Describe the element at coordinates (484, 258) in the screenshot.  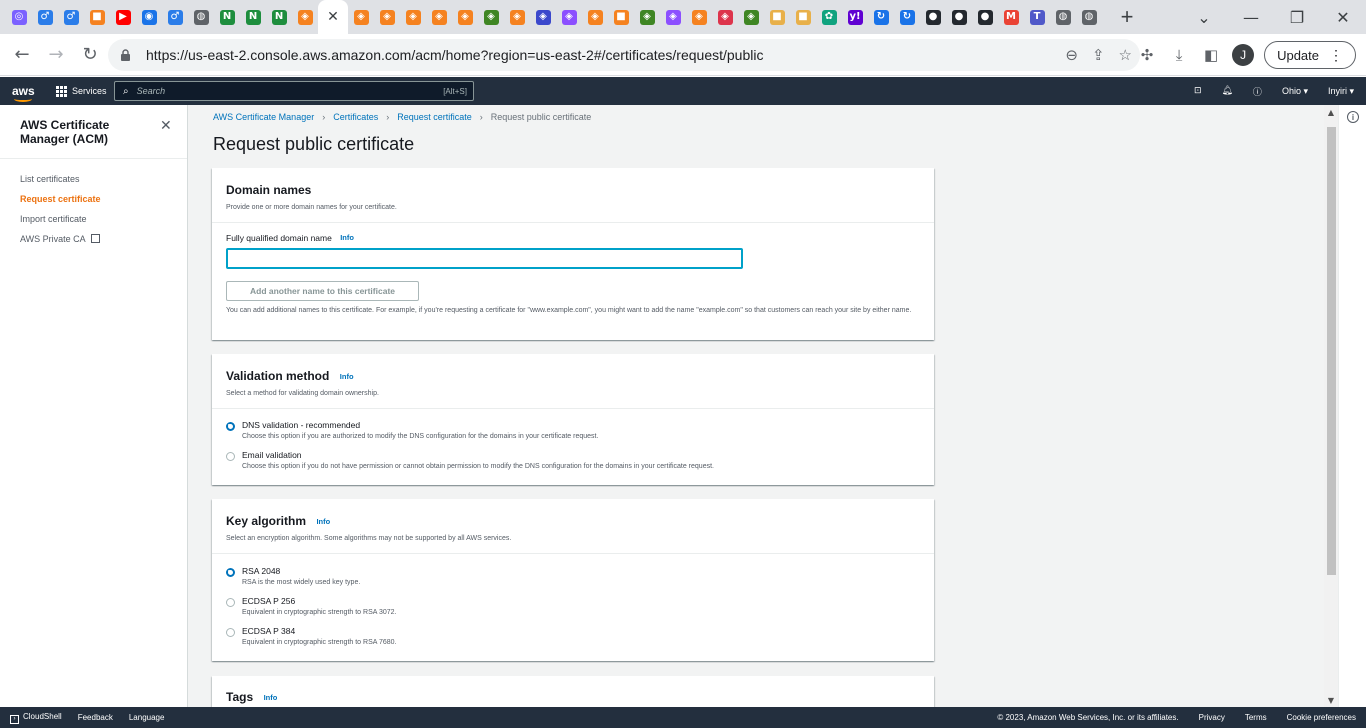
I see `domain-name-input` at that location.